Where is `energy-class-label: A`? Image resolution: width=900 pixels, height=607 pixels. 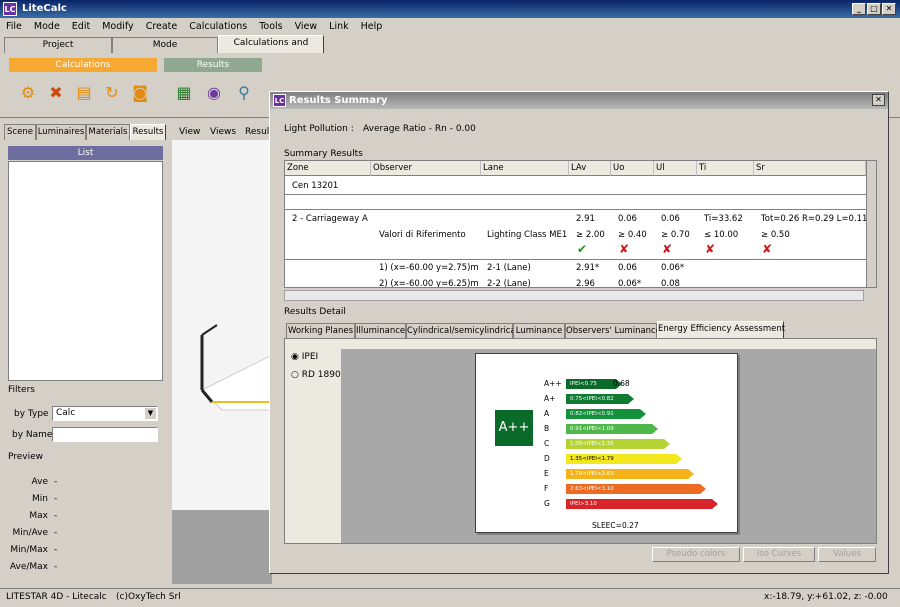 energy-class-label: A is located at coordinates (547, 413).